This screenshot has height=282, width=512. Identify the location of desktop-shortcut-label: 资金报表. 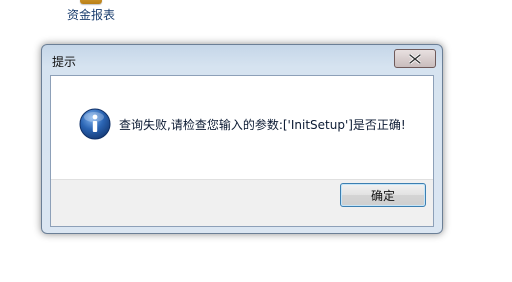
(90, 15).